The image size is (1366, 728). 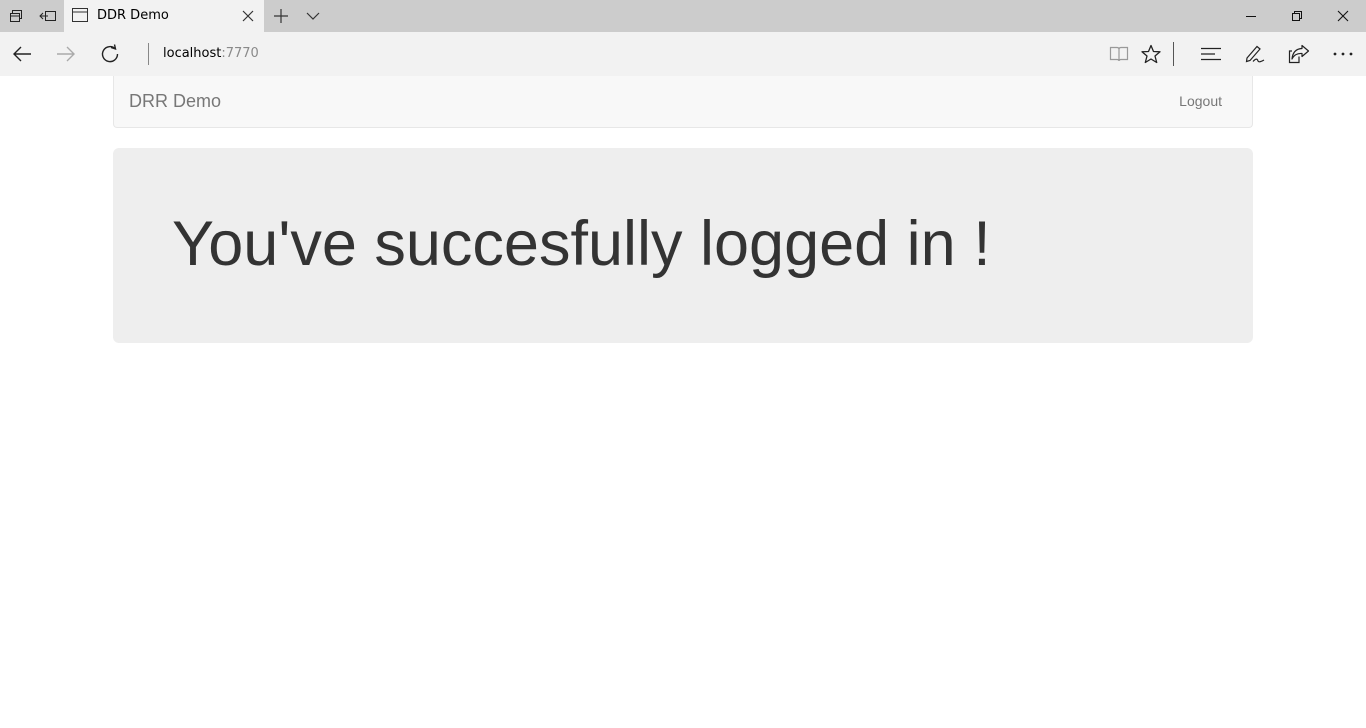 What do you see at coordinates (1119, 54) in the screenshot?
I see `reading-view-icon` at bounding box center [1119, 54].